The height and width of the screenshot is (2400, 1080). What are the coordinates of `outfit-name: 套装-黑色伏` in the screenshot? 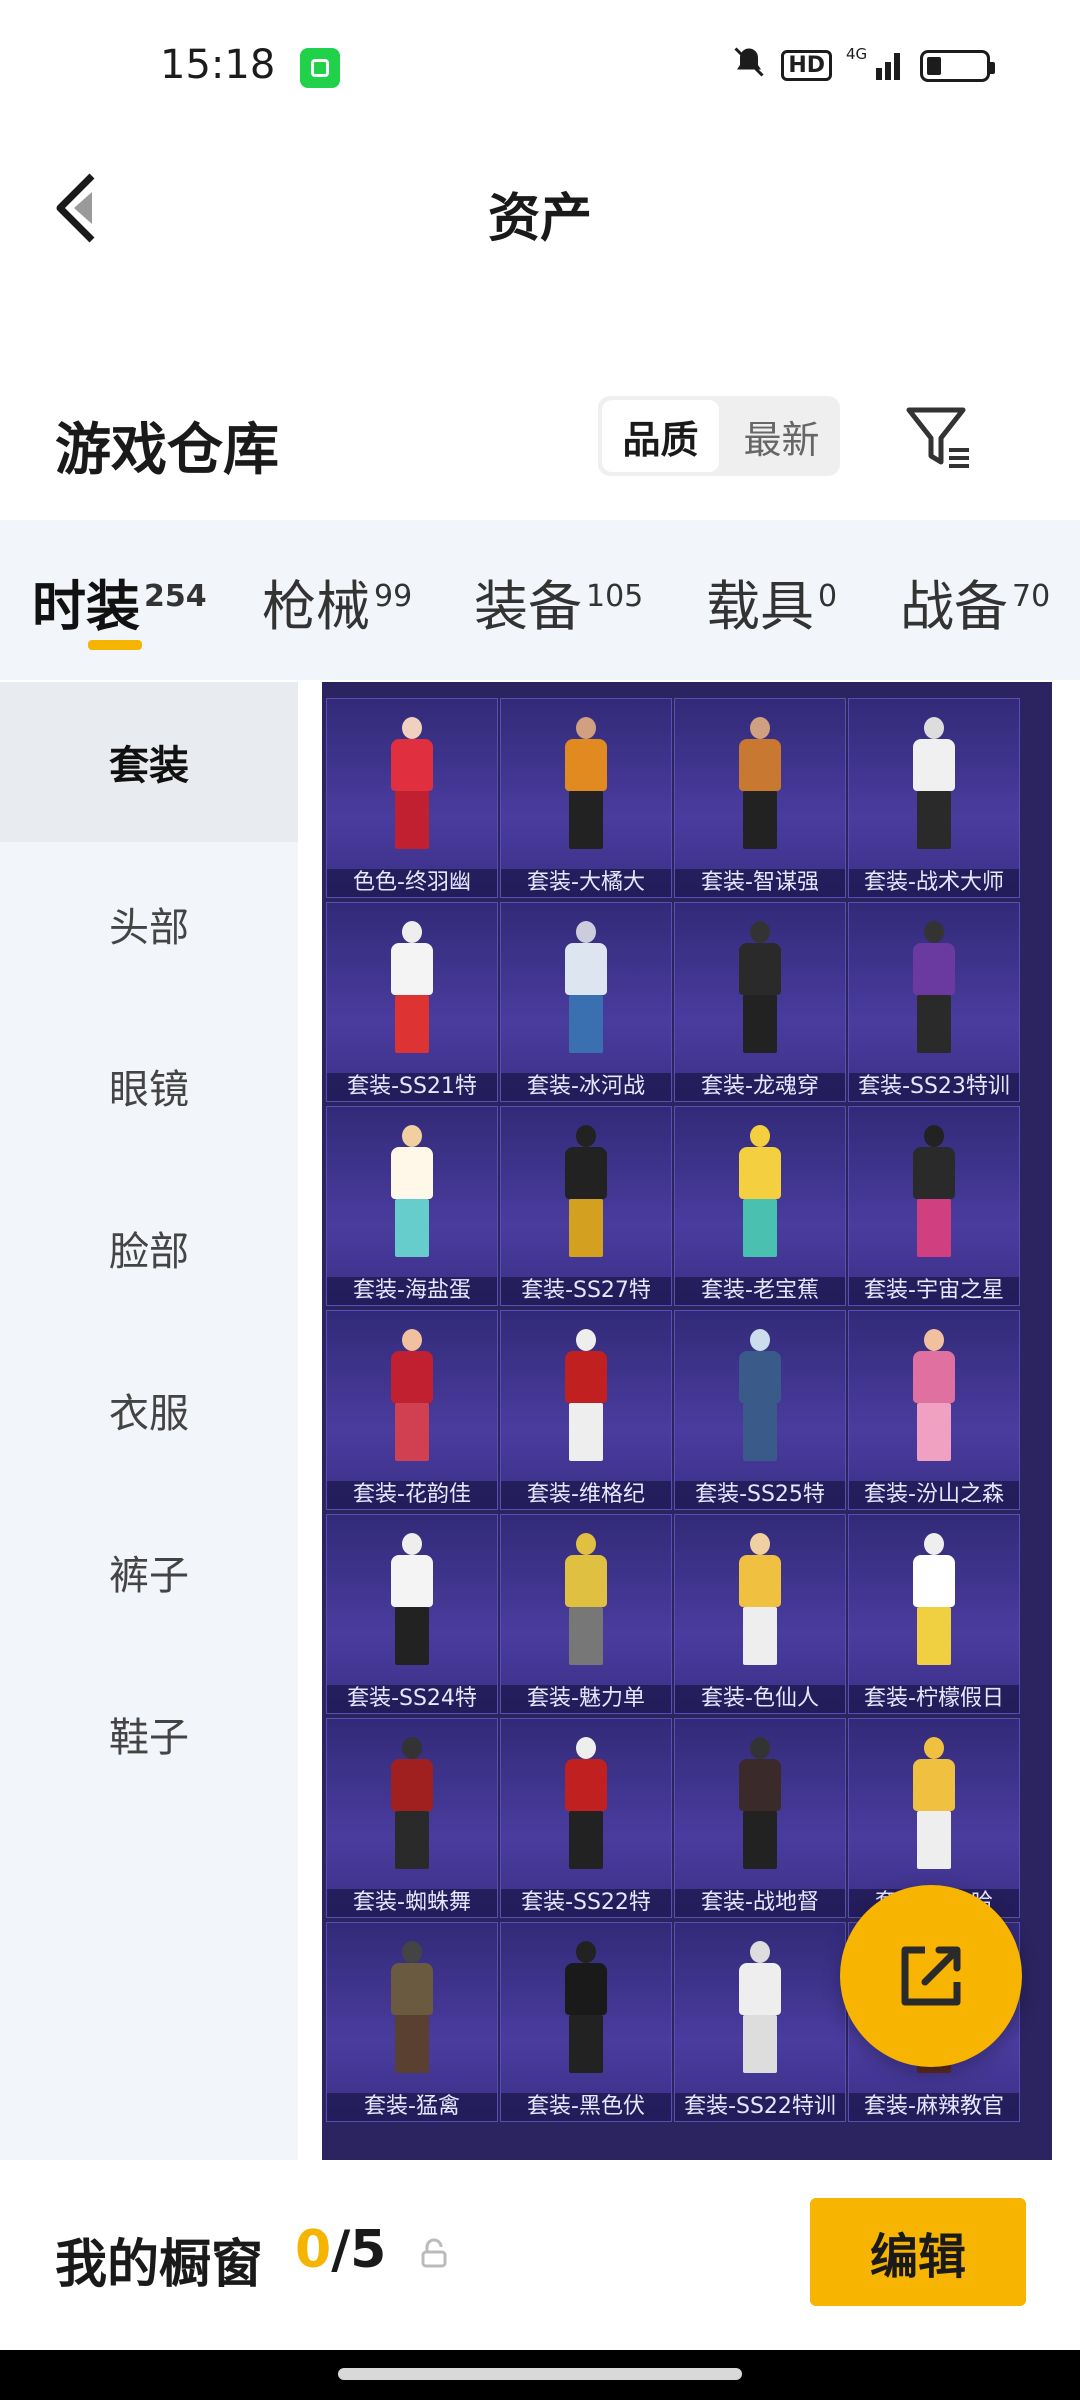 It's located at (586, 2107).